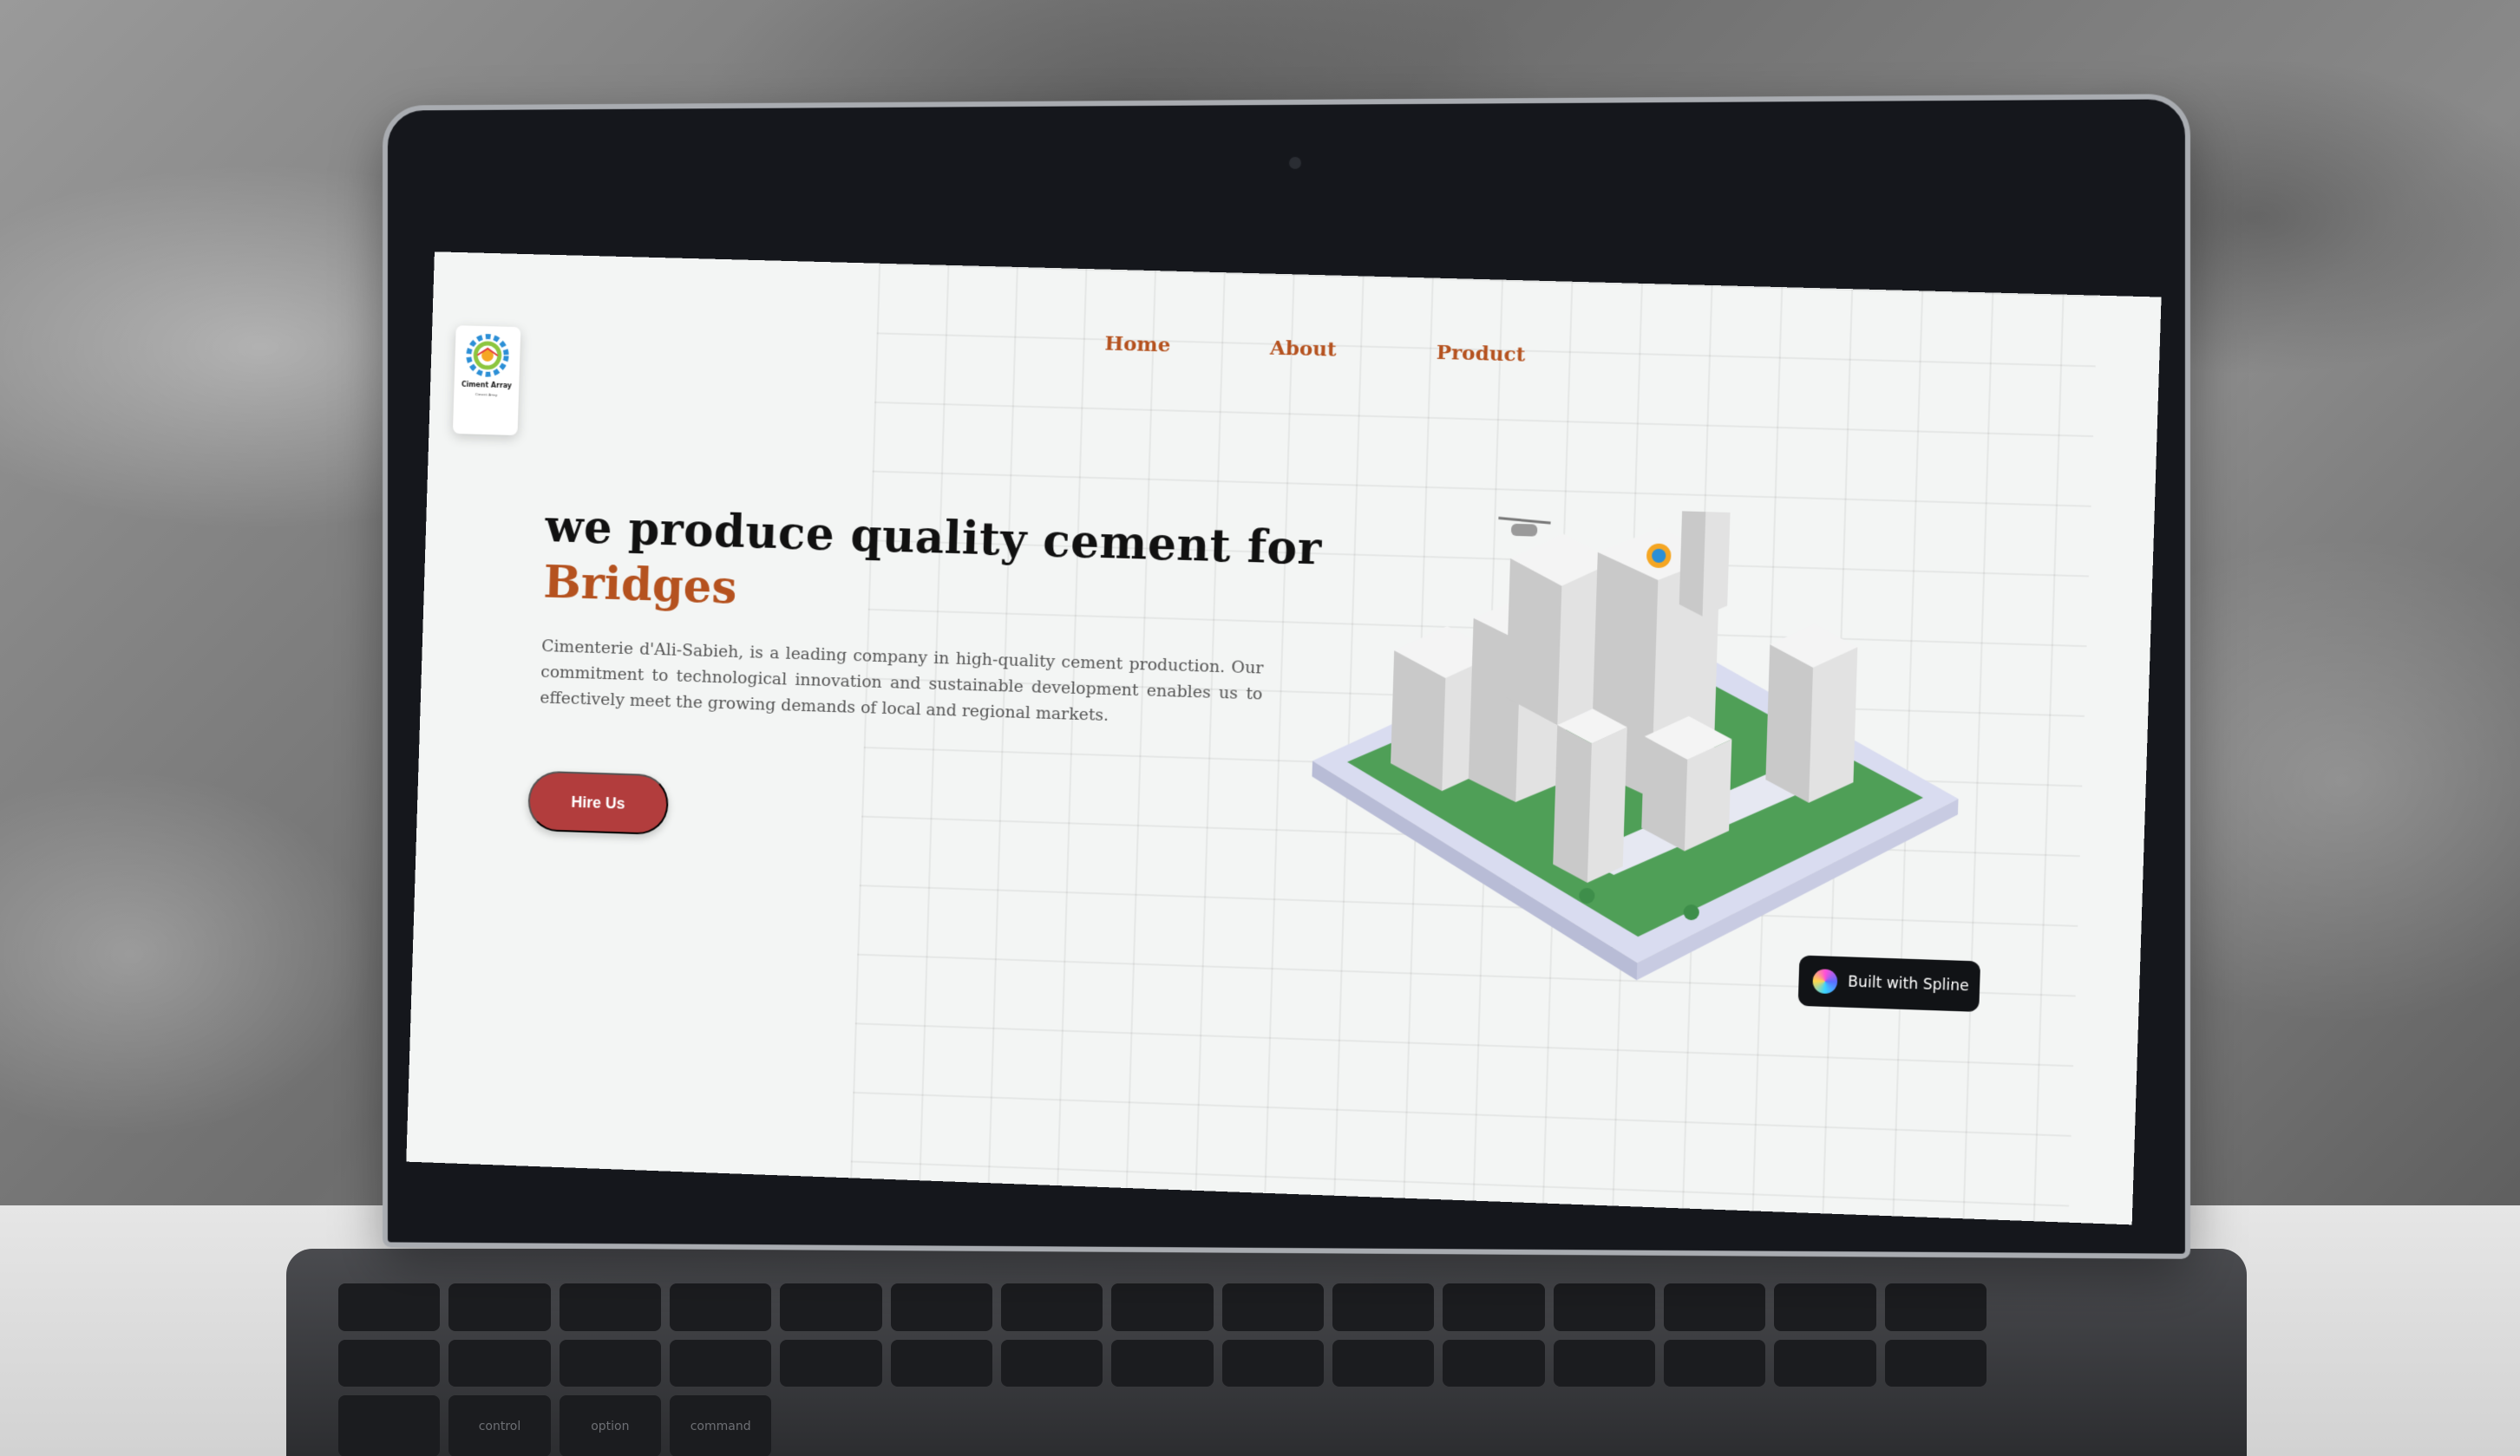 This screenshot has width=2520, height=1456. Describe the element at coordinates (486, 380) in the screenshot. I see `company-logo: Ciment Array Ciment Array` at that location.